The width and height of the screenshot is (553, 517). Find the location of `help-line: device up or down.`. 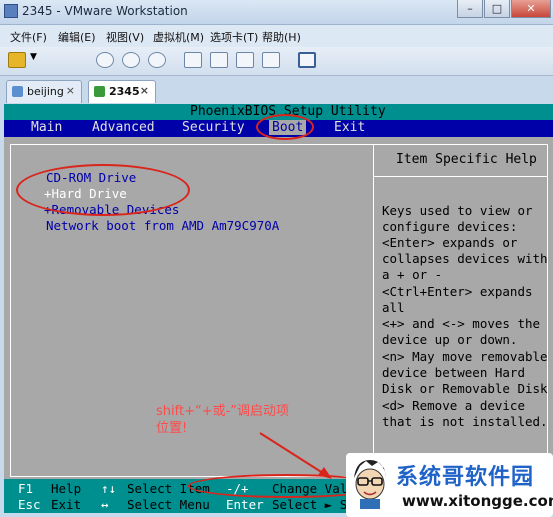

help-line: device up or down. is located at coordinates (450, 339).